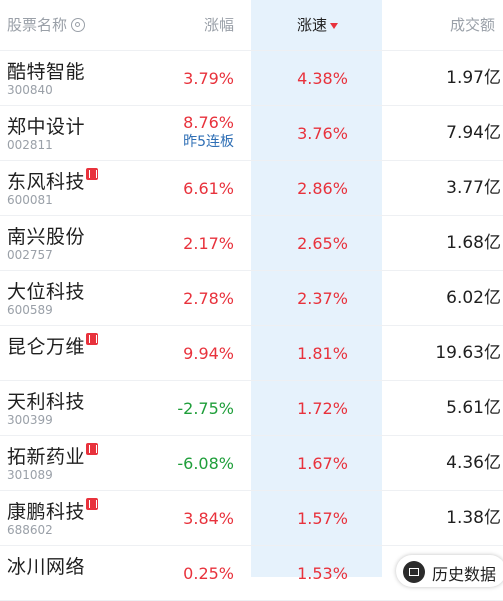  Describe the element at coordinates (311, 25) in the screenshot. I see `header-speed-label: 涨速` at that location.